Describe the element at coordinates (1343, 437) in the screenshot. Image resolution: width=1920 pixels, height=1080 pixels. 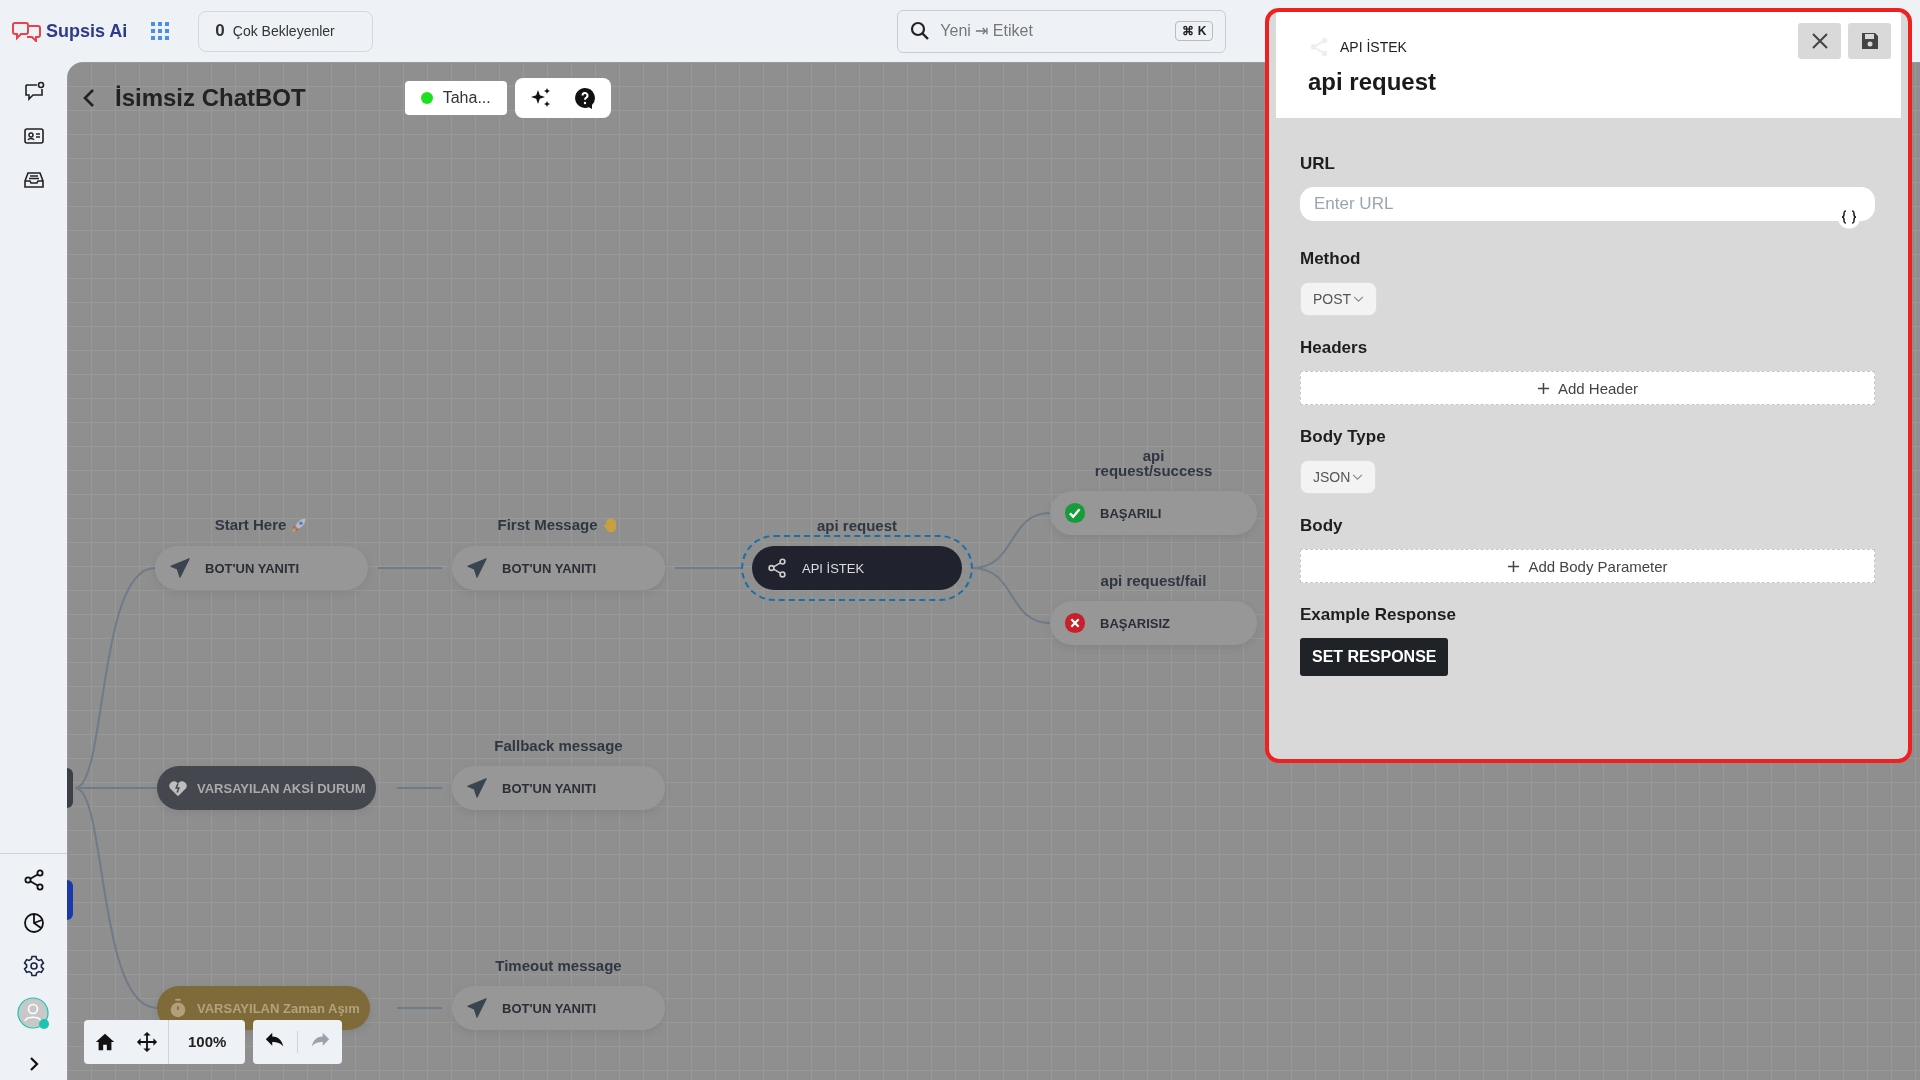
I see `field-label: Body Type` at that location.